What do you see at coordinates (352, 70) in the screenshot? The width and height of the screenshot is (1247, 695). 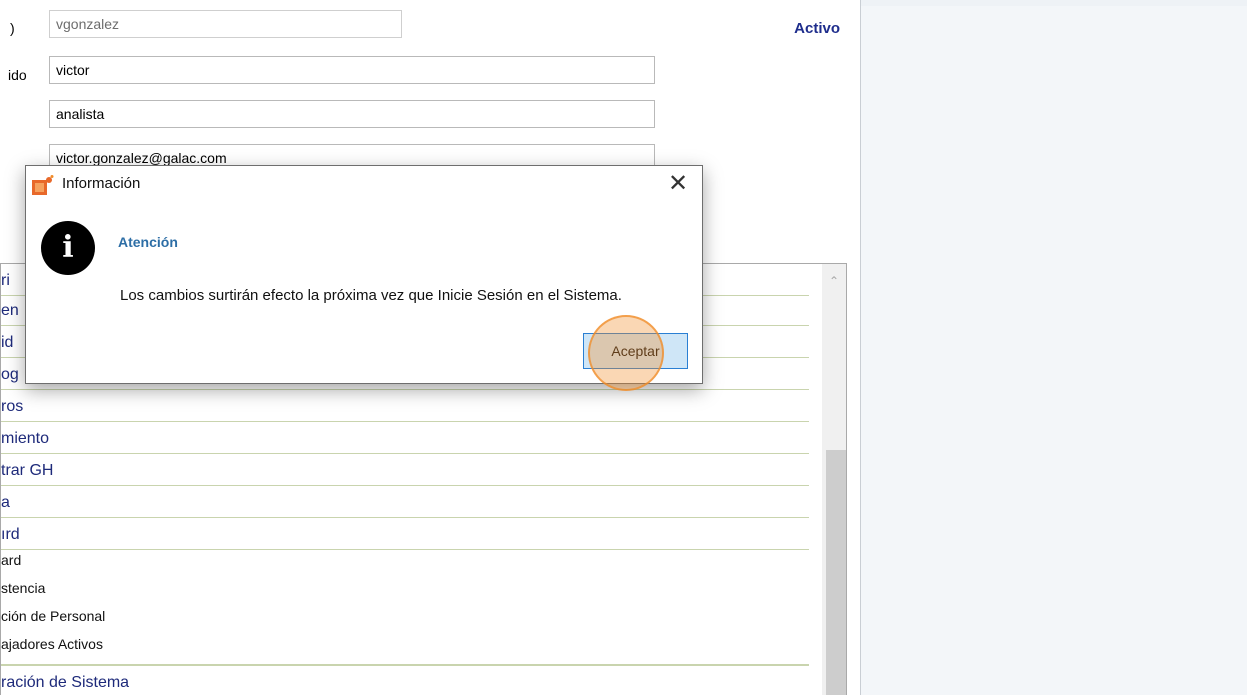 I see `first-name-field: victor` at bounding box center [352, 70].